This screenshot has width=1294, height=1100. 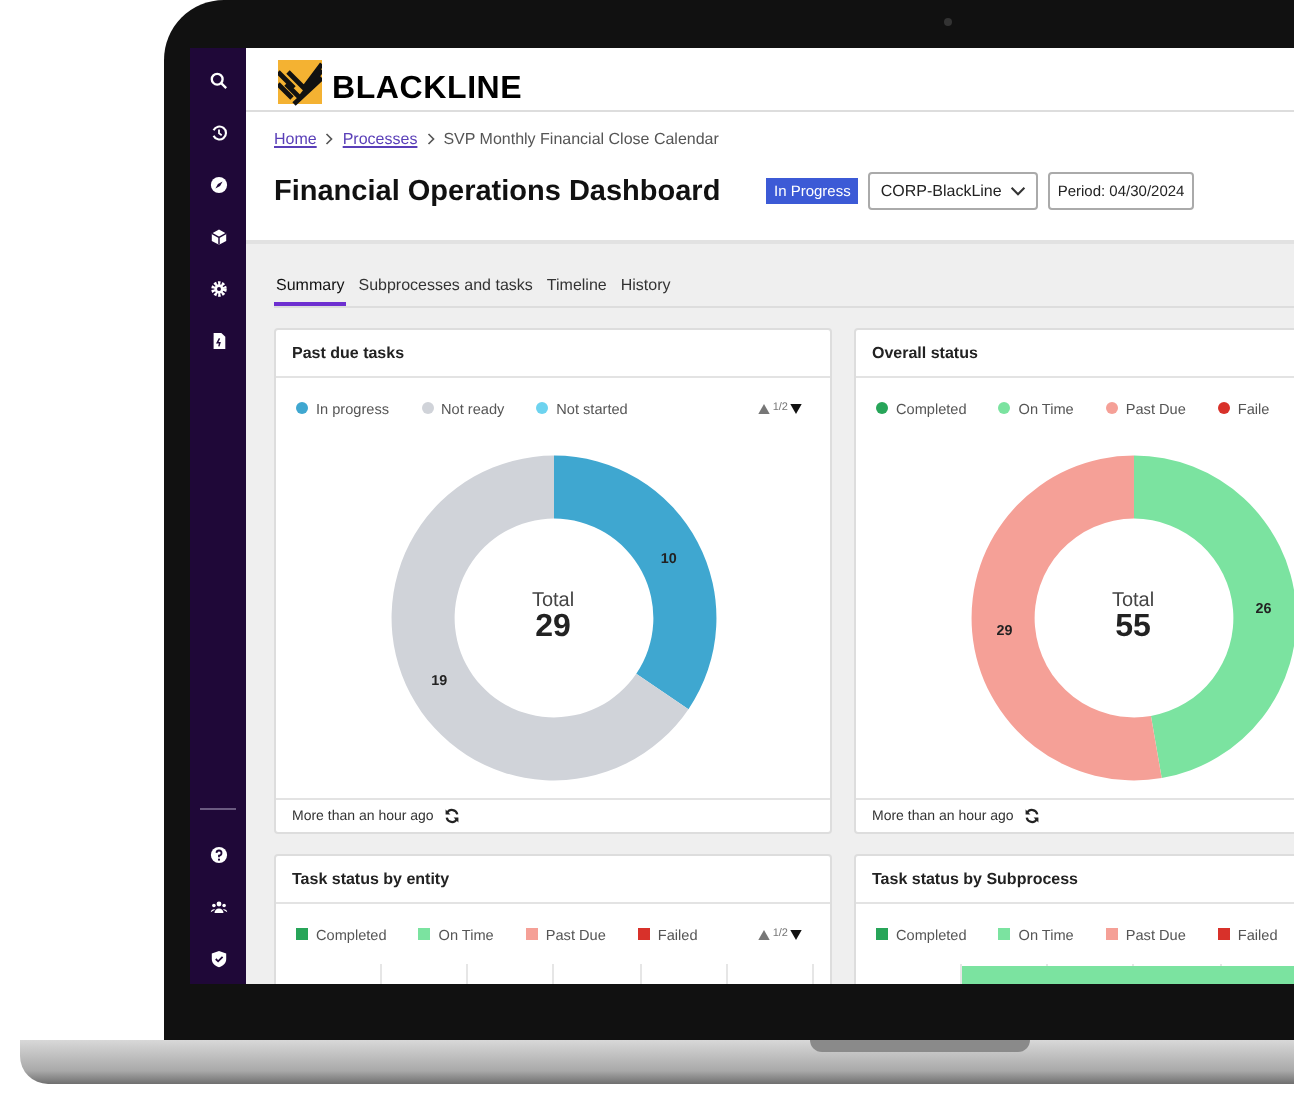 What do you see at coordinates (348, 353) in the screenshot?
I see `card-title: Past due tasks` at bounding box center [348, 353].